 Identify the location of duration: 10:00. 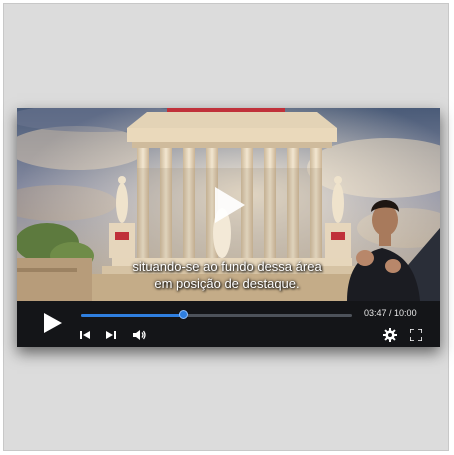
(405, 313).